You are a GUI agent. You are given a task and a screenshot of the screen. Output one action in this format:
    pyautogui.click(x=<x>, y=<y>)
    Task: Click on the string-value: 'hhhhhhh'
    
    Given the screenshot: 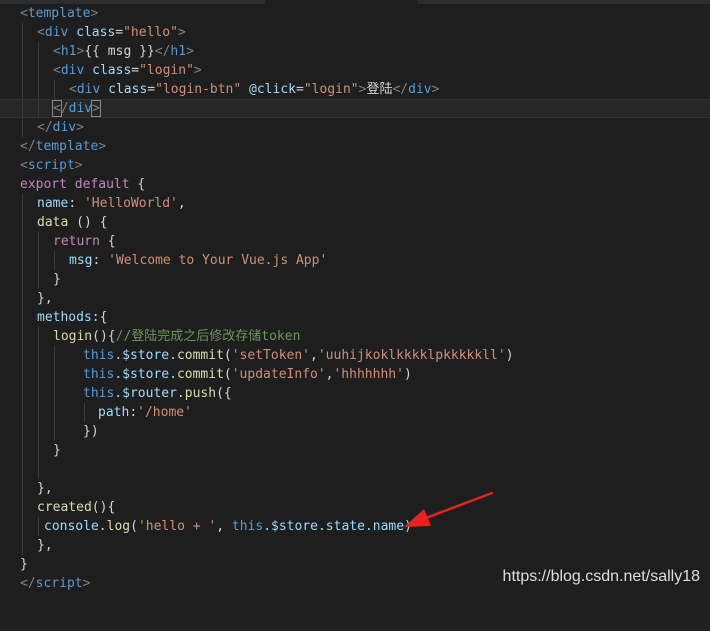 What is the action you would take?
    pyautogui.click(x=368, y=374)
    